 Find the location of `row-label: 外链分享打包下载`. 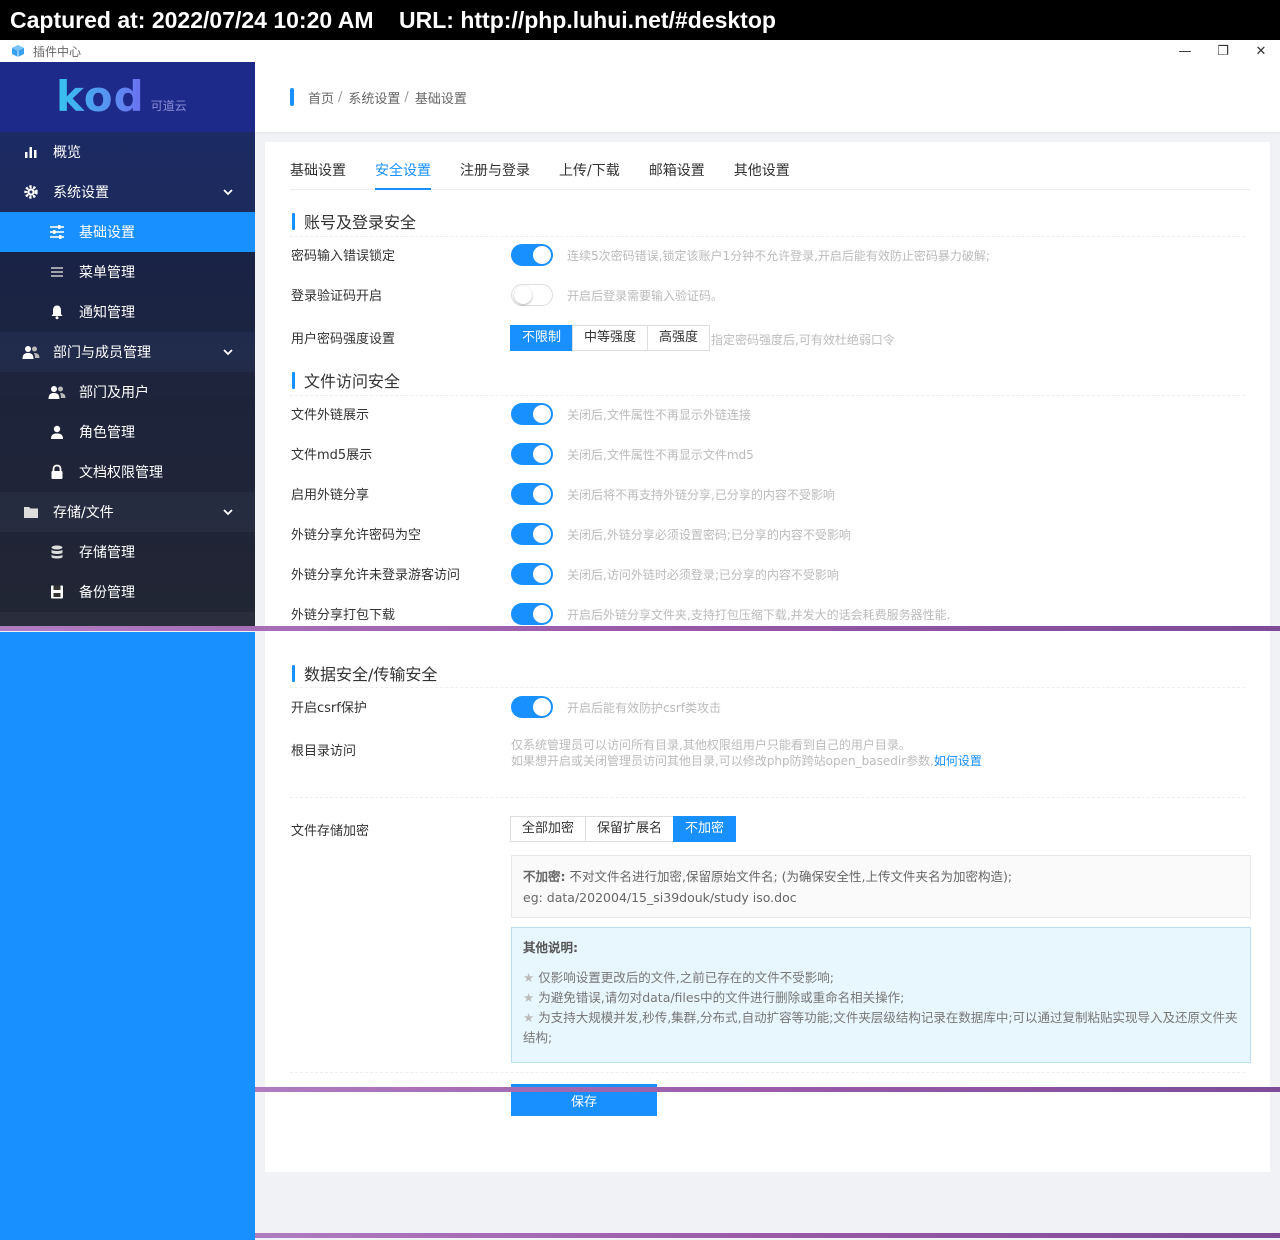

row-label: 外链分享打包下载 is located at coordinates (343, 615).